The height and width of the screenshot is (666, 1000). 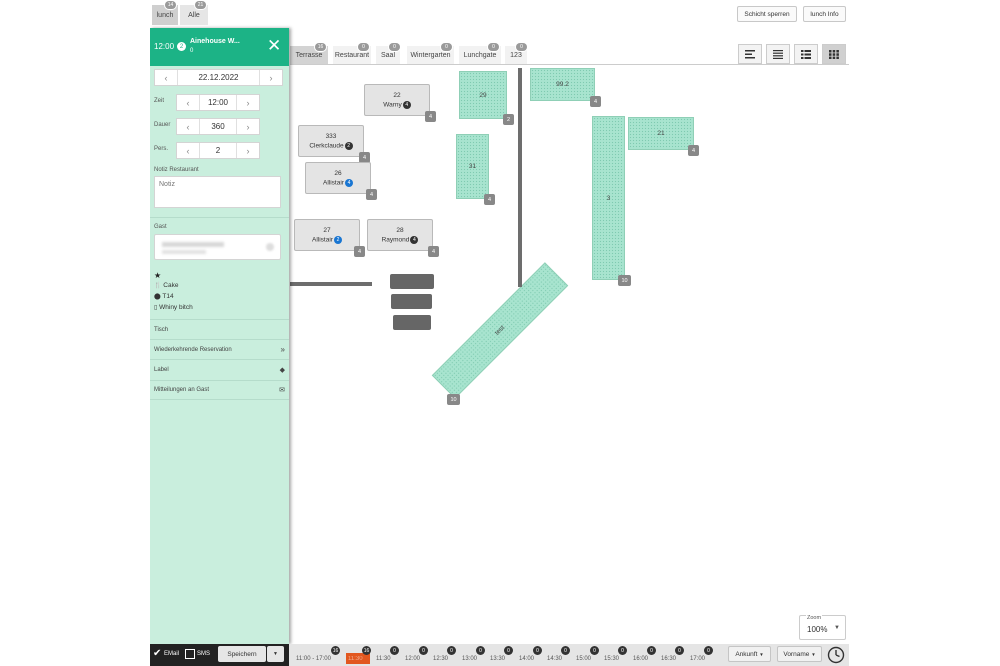 What do you see at coordinates (219, 390) in the screenshot?
I see `row-messages: Mitteilungen an Gast ✉` at bounding box center [219, 390].